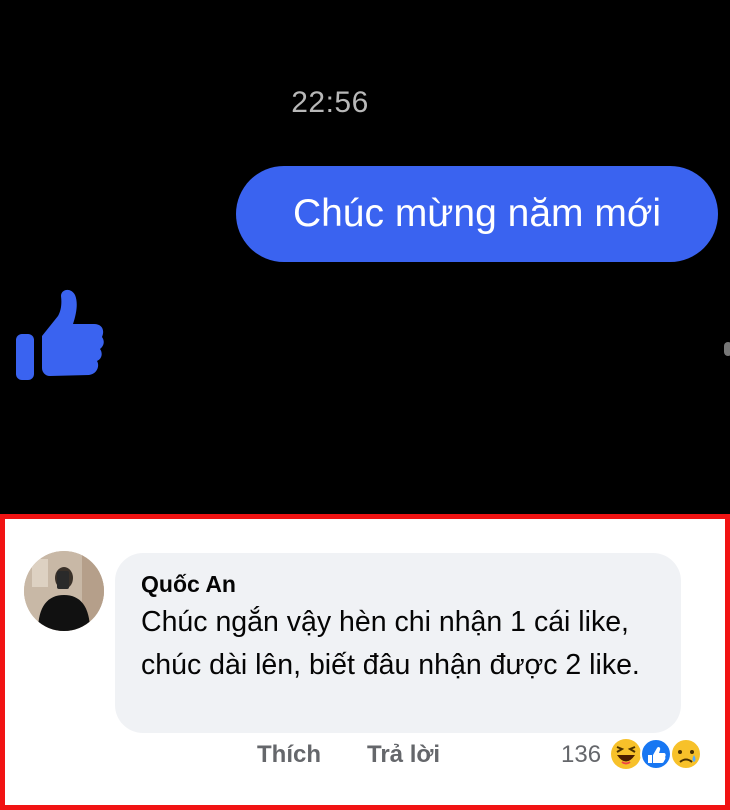 Image resolution: width=730 pixels, height=810 pixels. I want to click on reaction-icons, so click(656, 754).